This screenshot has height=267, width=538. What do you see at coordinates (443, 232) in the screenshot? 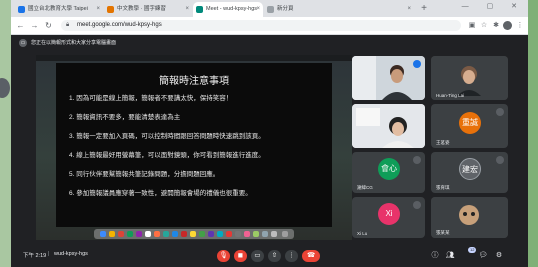
I see `participant-name: 張某某` at bounding box center [443, 232].